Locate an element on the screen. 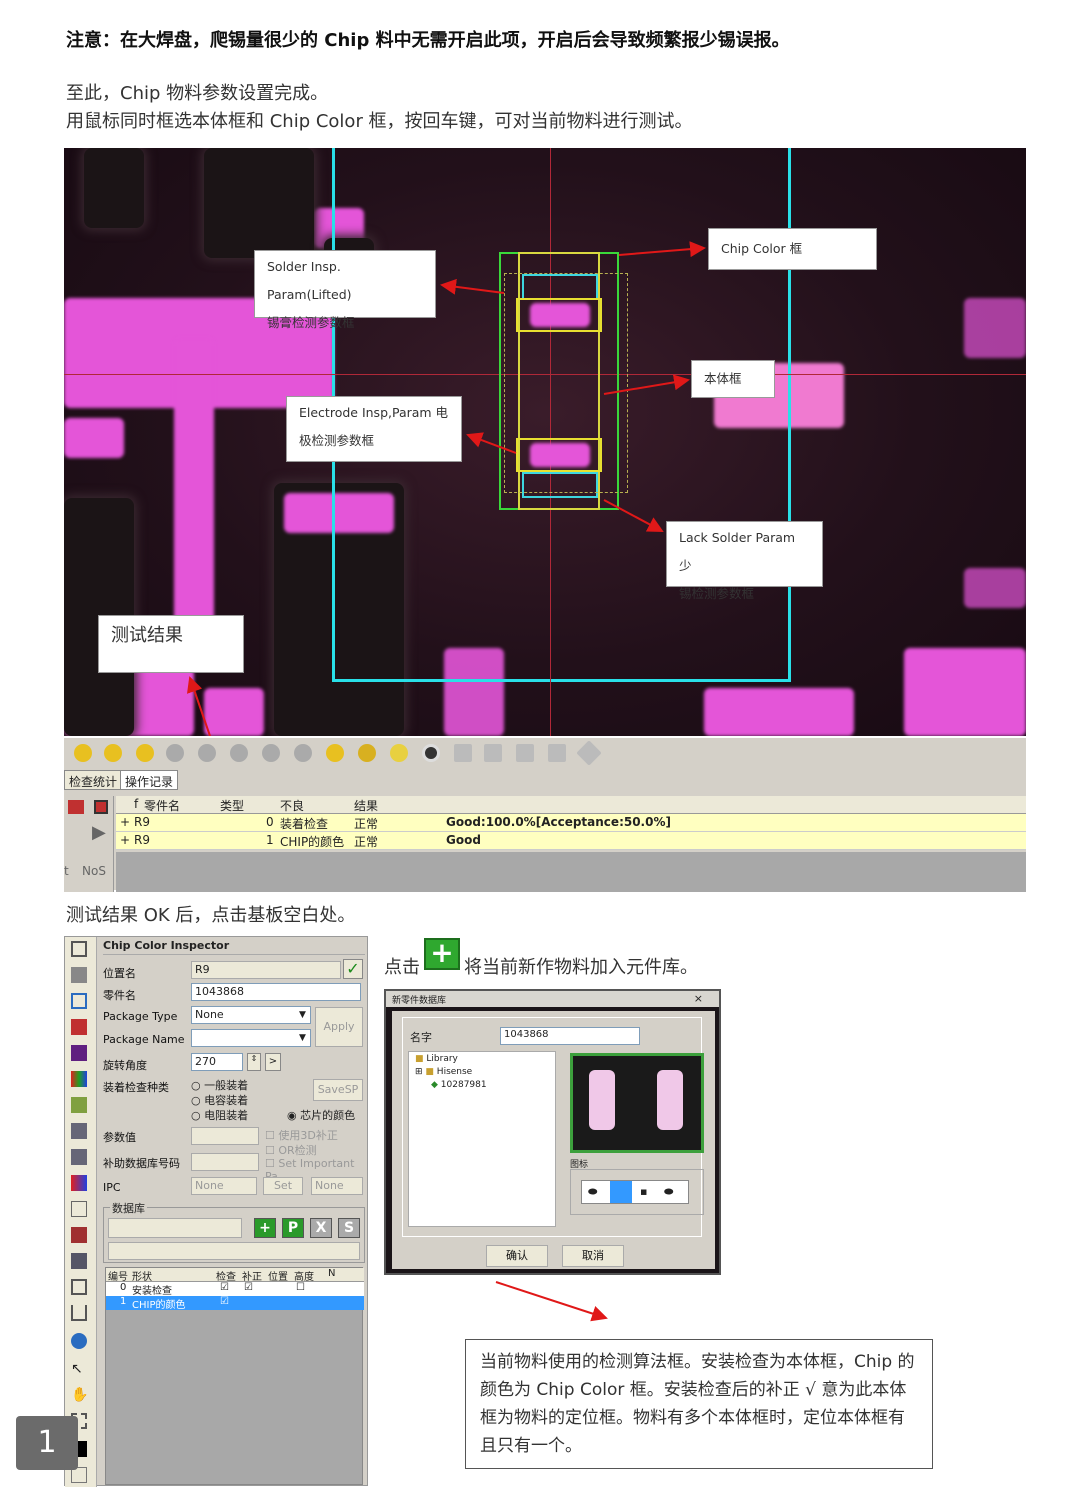 This screenshot has width=1080, height=1500. chip-icon is located at coordinates (79, 1053).